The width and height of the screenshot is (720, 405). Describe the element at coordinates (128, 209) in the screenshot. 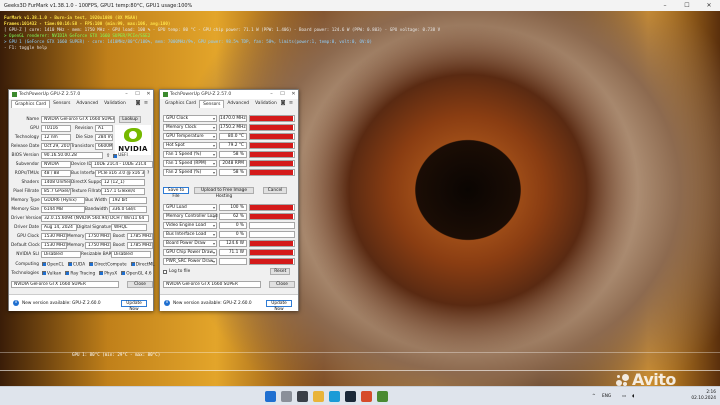

I see `bandwidth-field: 336.0 GB/s` at that location.